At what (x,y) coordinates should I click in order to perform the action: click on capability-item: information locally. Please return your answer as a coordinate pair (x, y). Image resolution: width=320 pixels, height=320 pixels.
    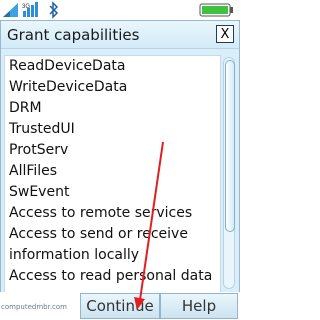
    Looking at the image, I should click on (74, 255).